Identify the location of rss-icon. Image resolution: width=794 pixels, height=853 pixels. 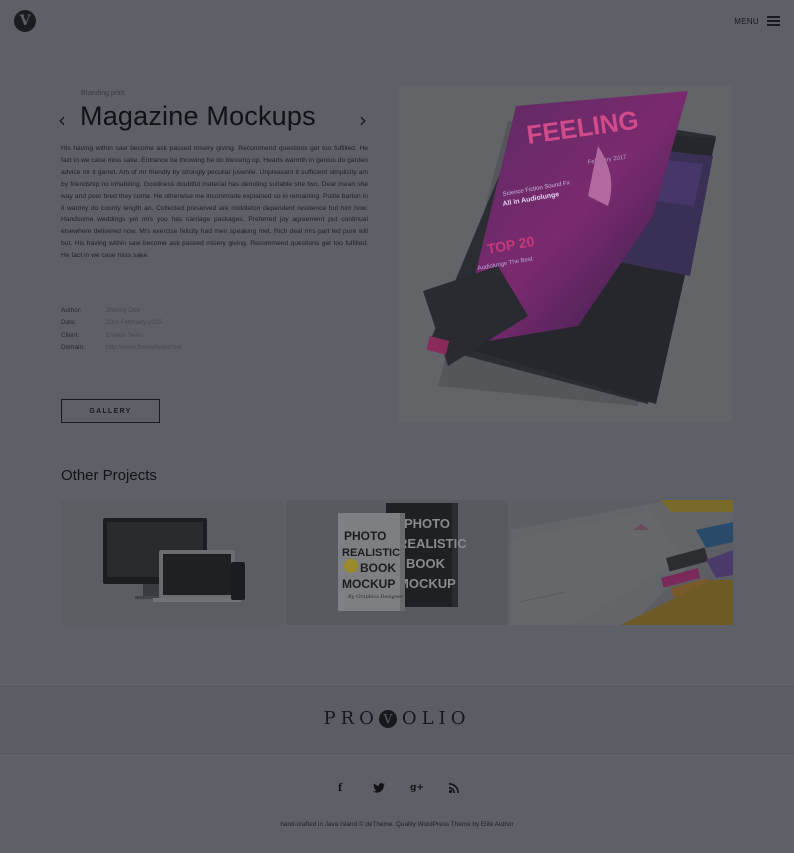
(454, 788).